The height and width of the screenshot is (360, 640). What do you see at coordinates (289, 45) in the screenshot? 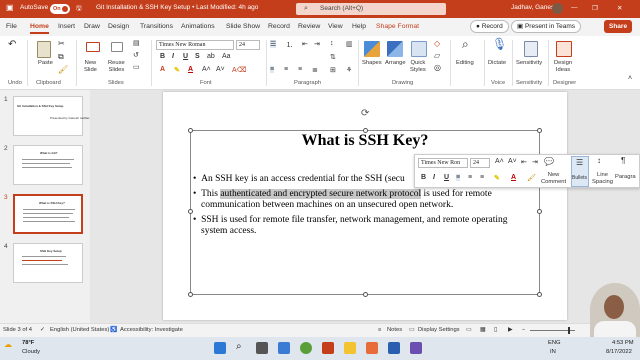
I see `numbering-icon: ⒈` at bounding box center [289, 45].